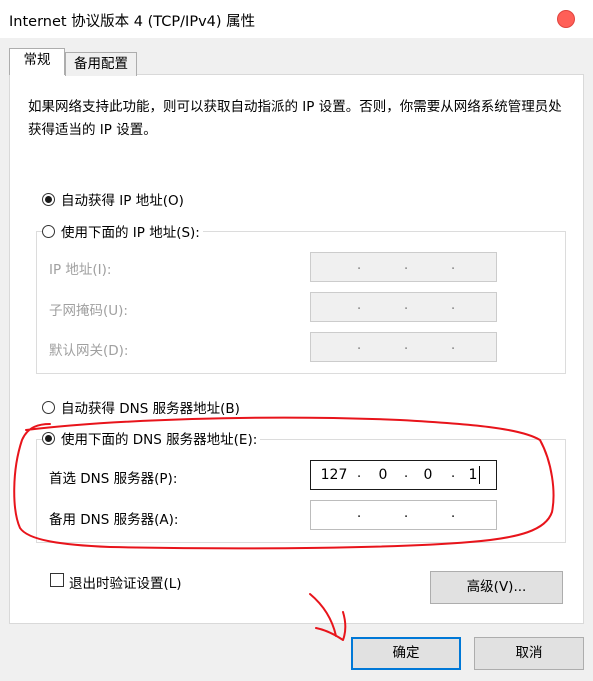  I want to click on preferred-dns-octet-2: 0, so click(383, 475).